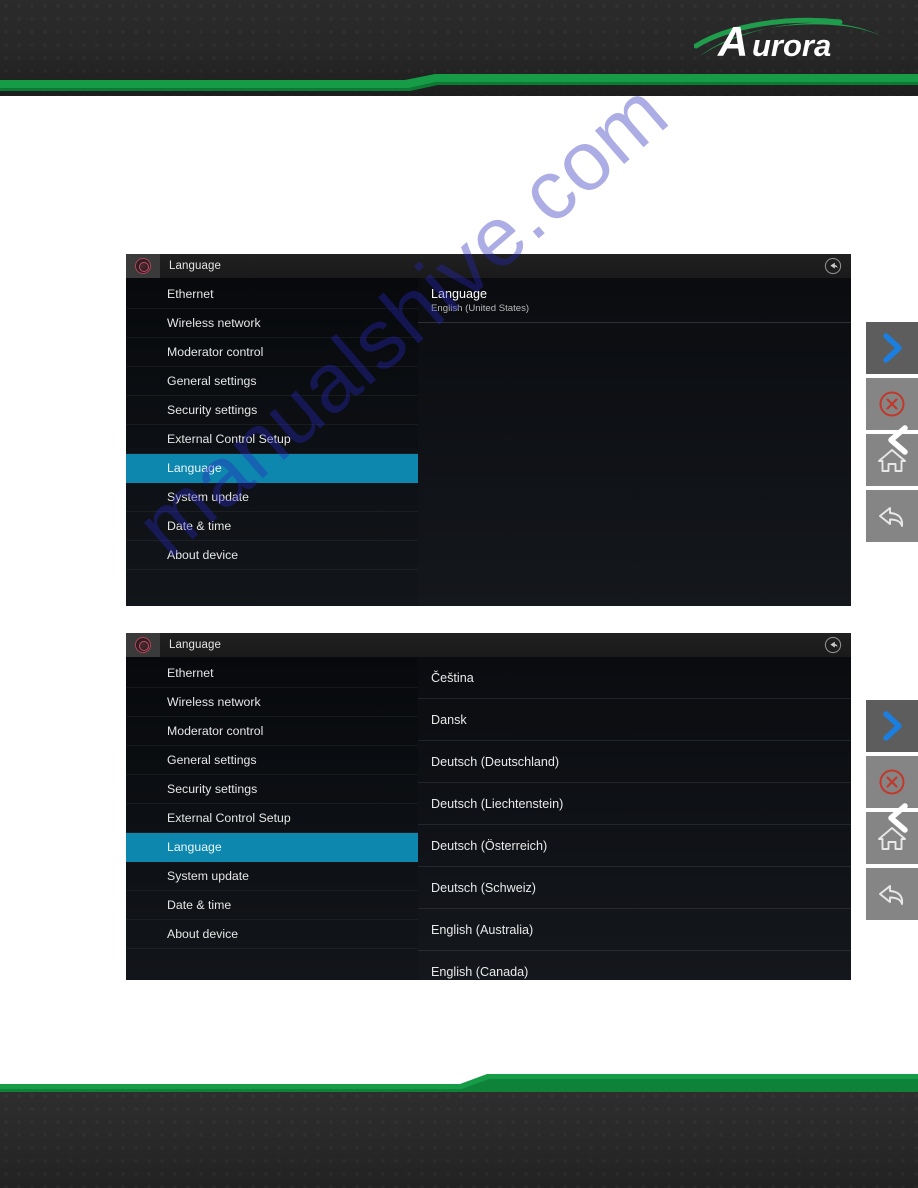 Image resolution: width=918 pixels, height=1188 pixels. I want to click on svg-text: A, so click(732, 41).